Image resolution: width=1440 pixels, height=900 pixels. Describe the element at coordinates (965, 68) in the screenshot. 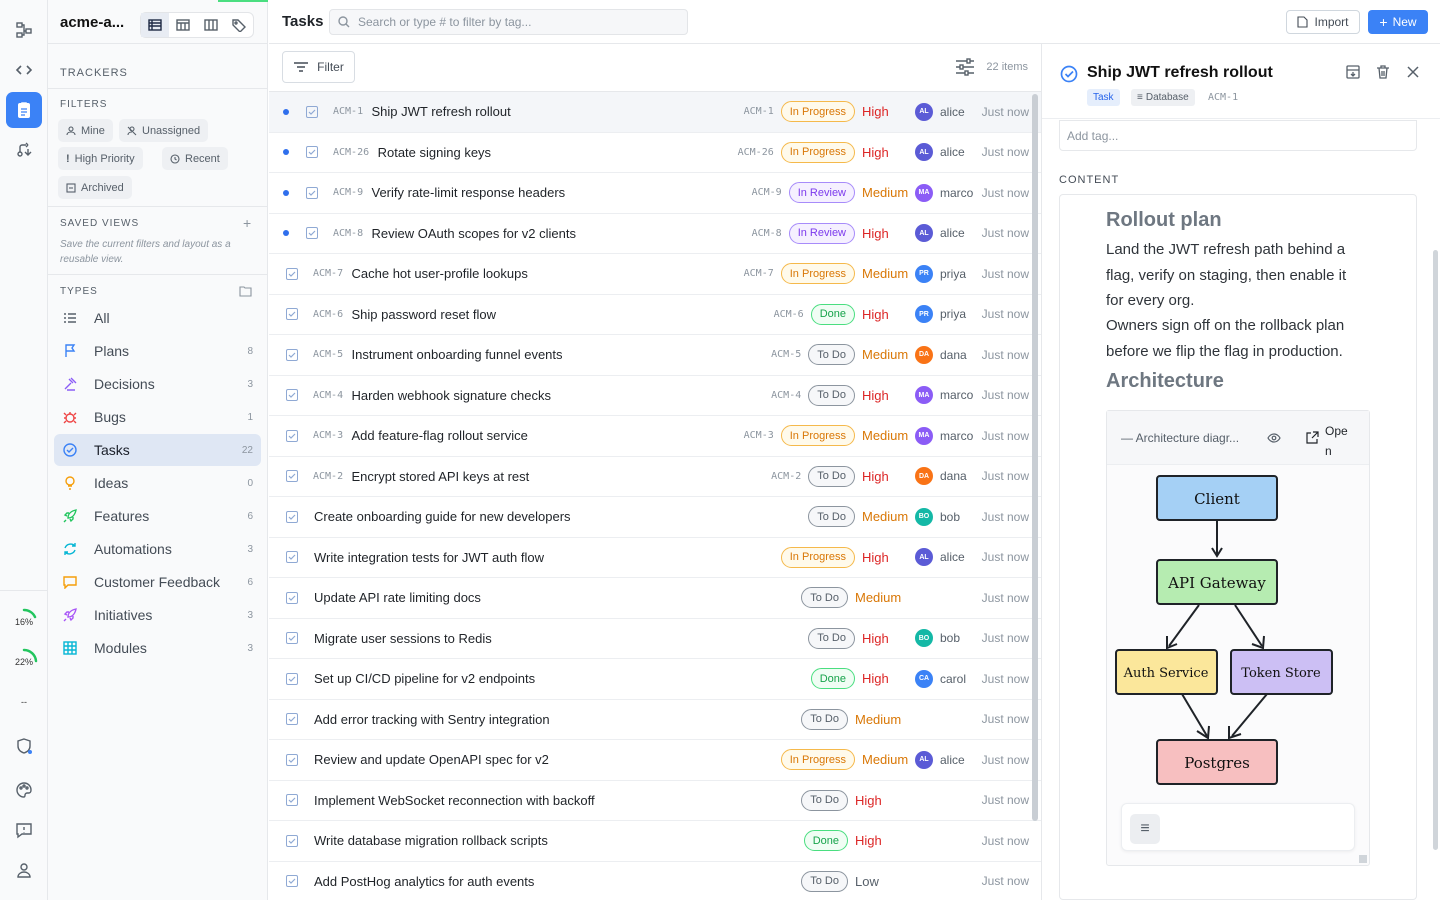

I see `sliders-icon` at that location.